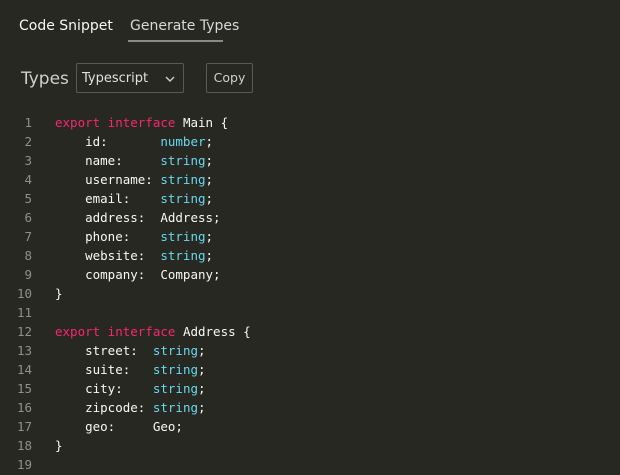 The height and width of the screenshot is (475, 620). I want to click on line-number: 19, so click(24, 464).